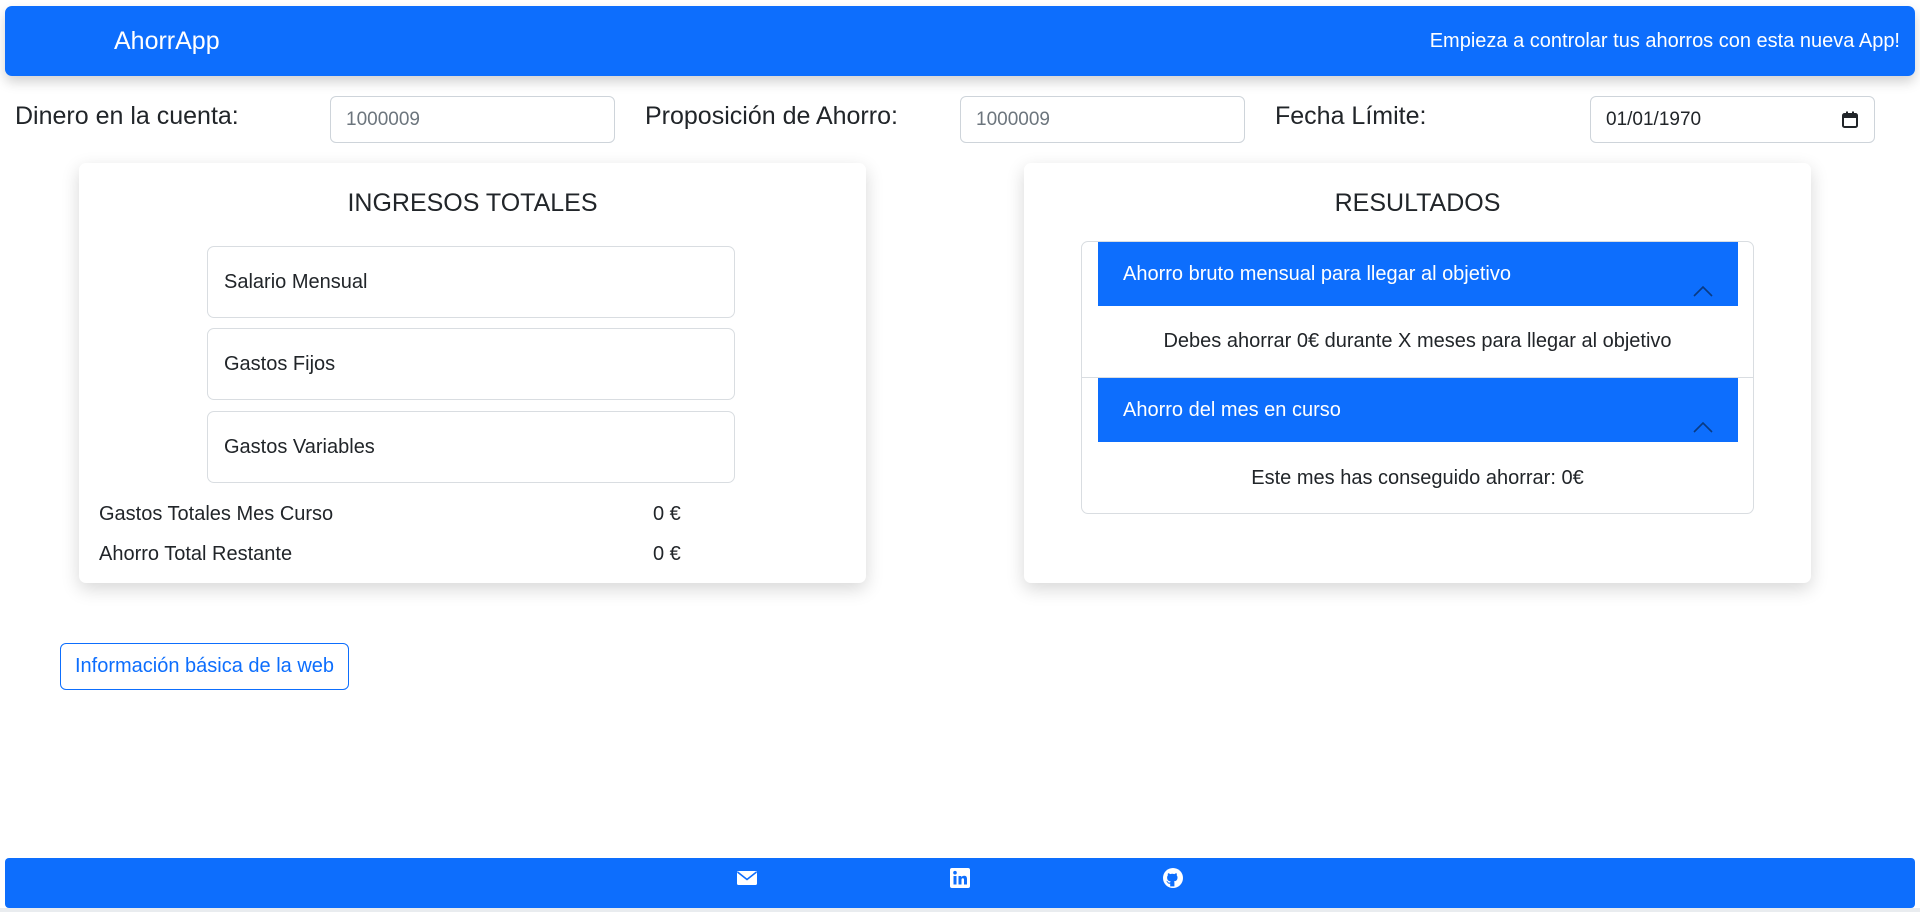  Describe the element at coordinates (1654, 119) in the screenshot. I see `deadline-date-value: 01/01/1970` at that location.